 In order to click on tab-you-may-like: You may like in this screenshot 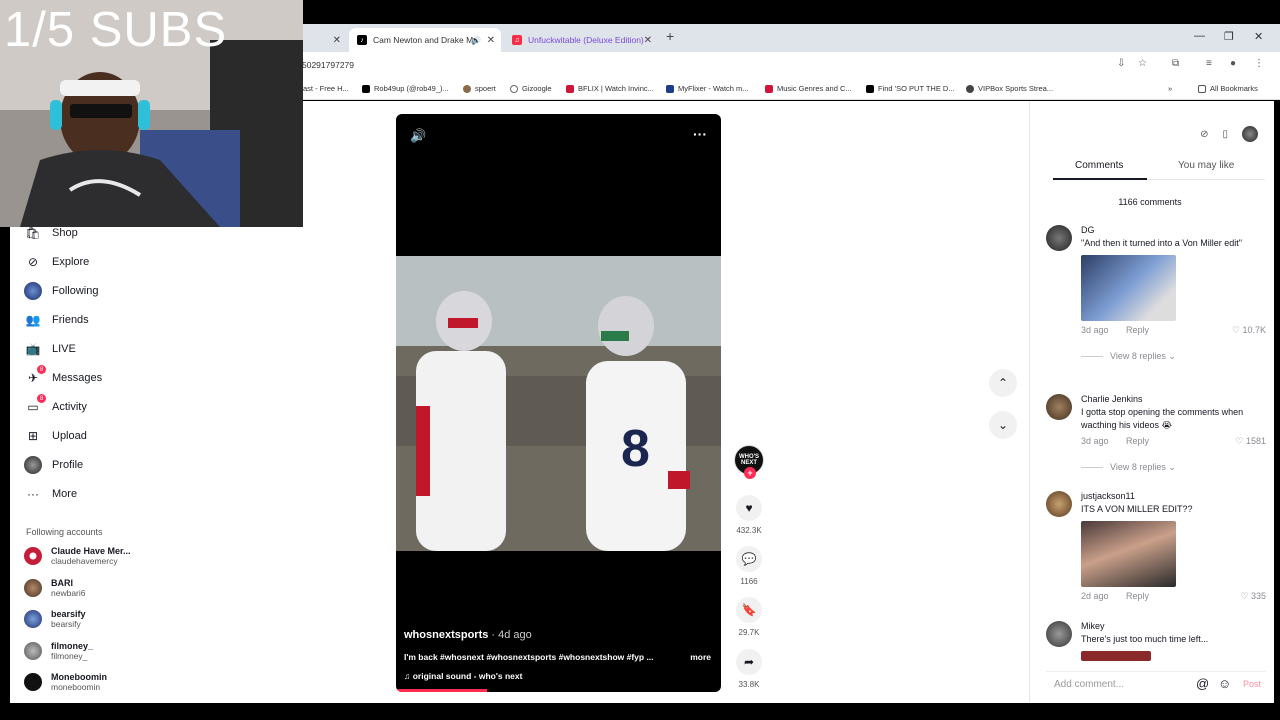, I will do `click(1206, 165)`.